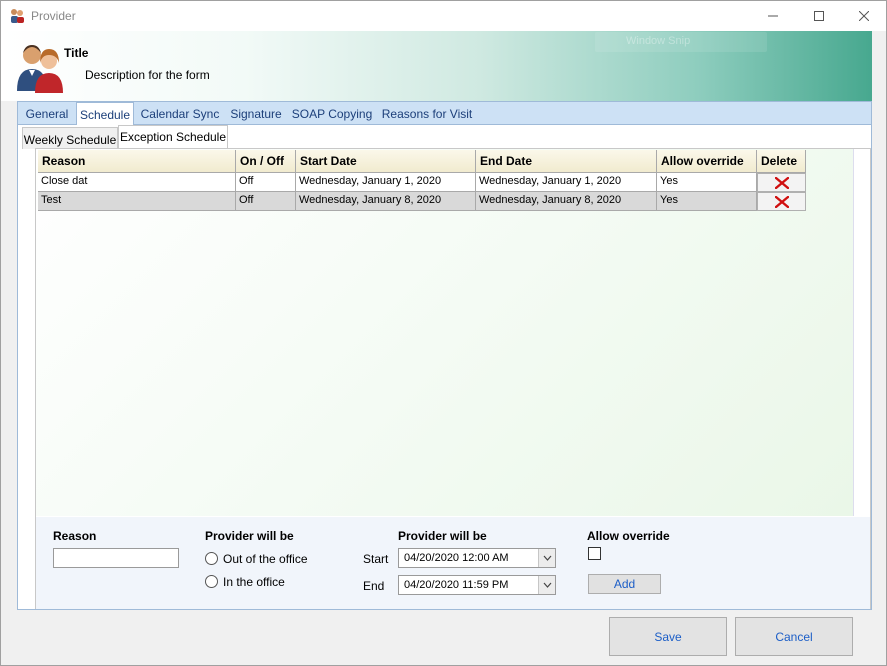  What do you see at coordinates (443, 16) in the screenshot?
I see `title-bar: Provider` at bounding box center [443, 16].